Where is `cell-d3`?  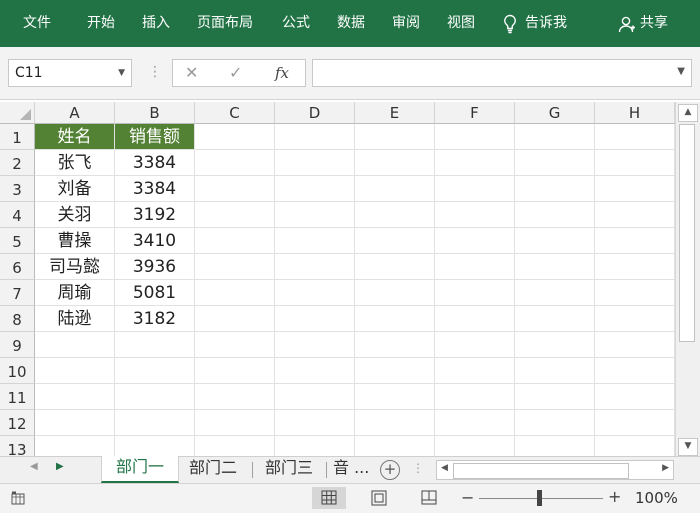 cell-d3 is located at coordinates (315, 189).